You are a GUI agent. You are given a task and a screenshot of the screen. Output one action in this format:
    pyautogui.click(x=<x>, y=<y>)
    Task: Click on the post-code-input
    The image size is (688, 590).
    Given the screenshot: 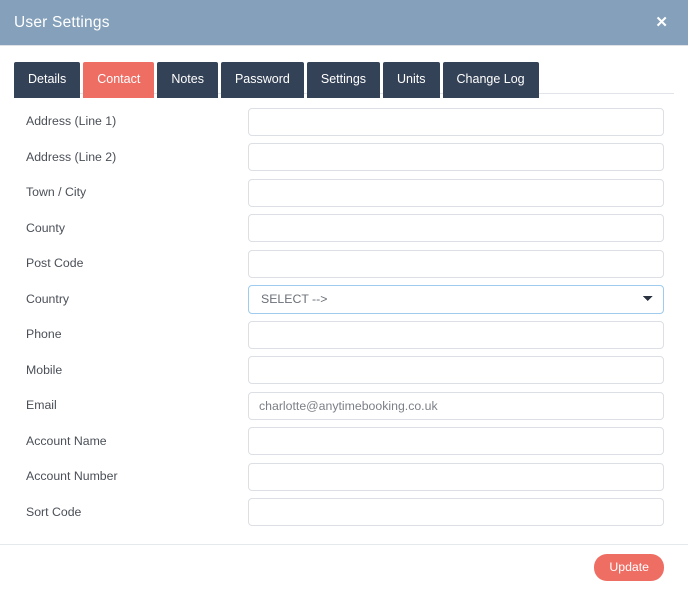 What is the action you would take?
    pyautogui.click(x=456, y=263)
    